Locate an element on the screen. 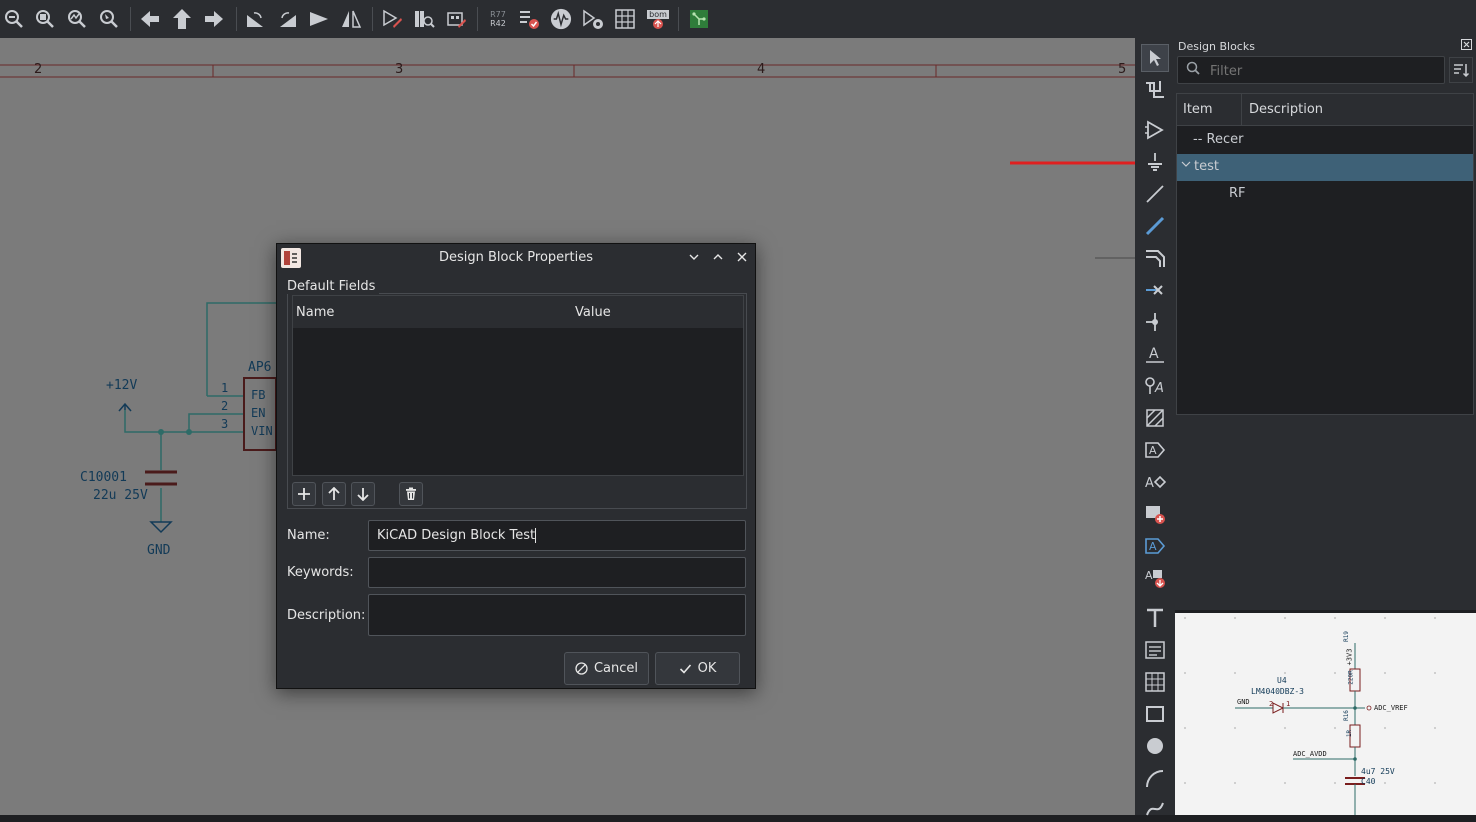 This screenshot has width=1476, height=822. select-icon is located at coordinates (1155, 58).